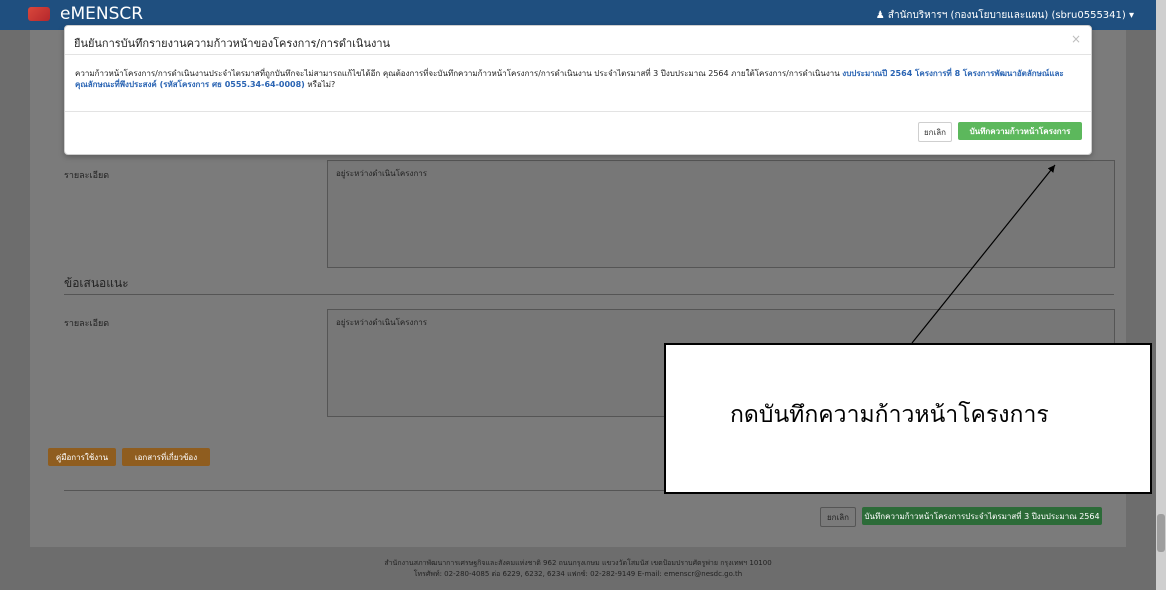  What do you see at coordinates (166, 457) in the screenshot?
I see `documents-button: เอกสารที่เกี่ยวข้อง` at bounding box center [166, 457].